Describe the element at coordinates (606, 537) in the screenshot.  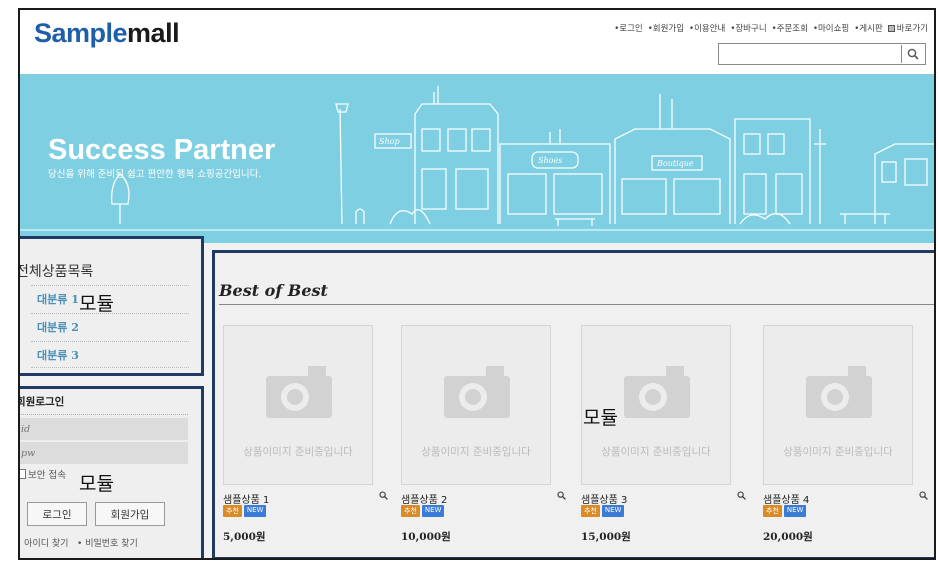
I see `product-price: 15,000원` at that location.